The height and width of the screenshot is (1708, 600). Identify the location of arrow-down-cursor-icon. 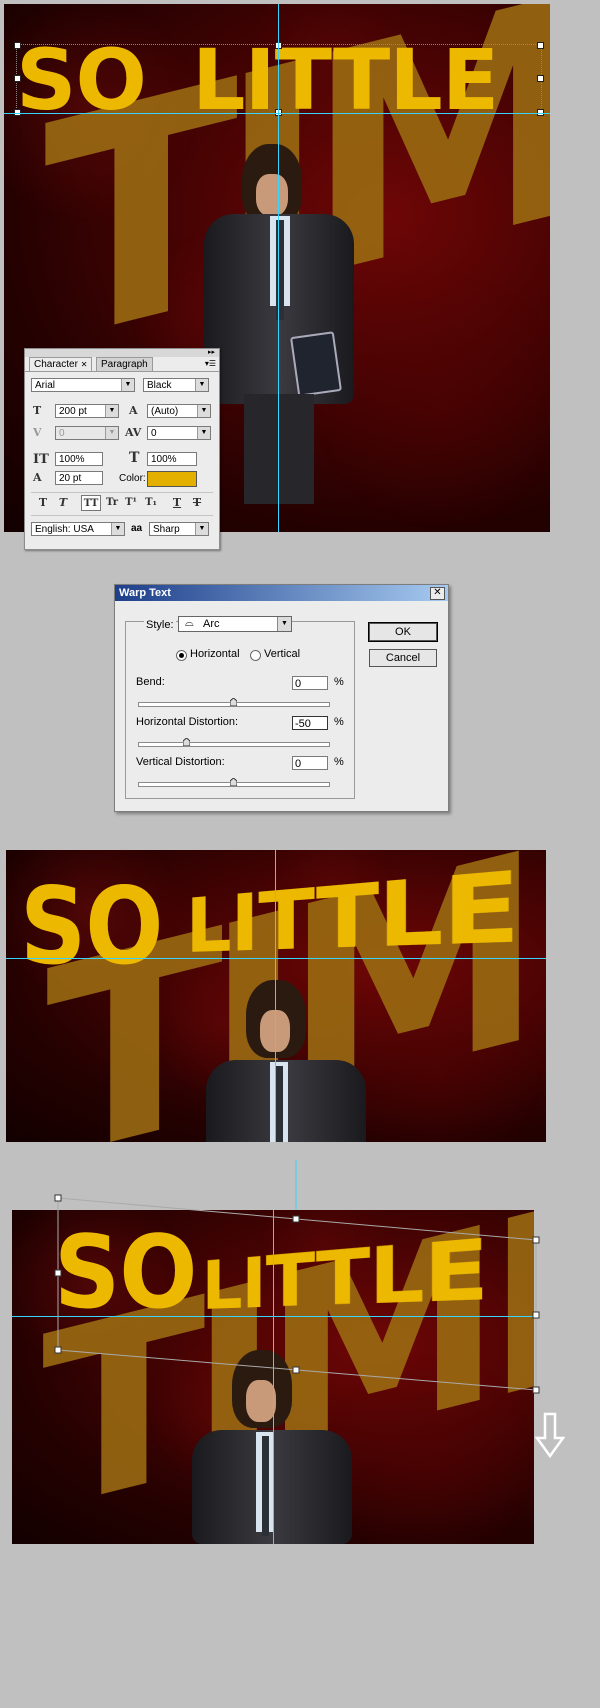
(550, 1435).